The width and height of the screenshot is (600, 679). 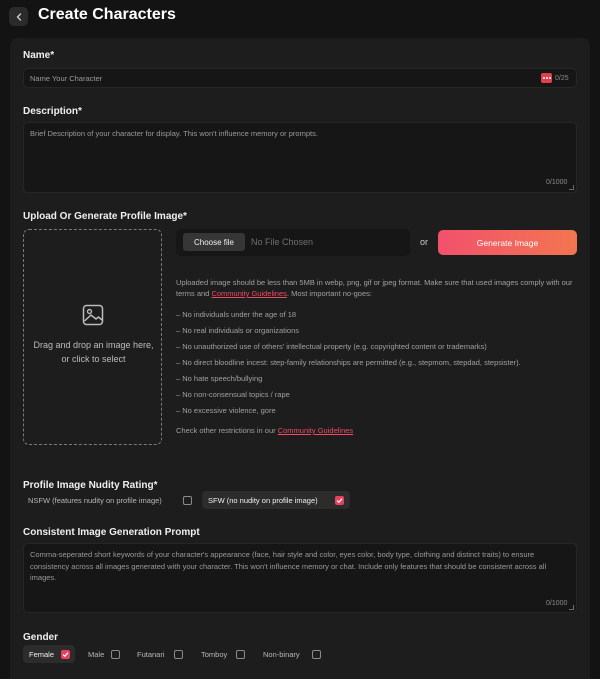 What do you see at coordinates (219, 378) in the screenshot?
I see `rule-item: – No hate speech/bullying` at bounding box center [219, 378].